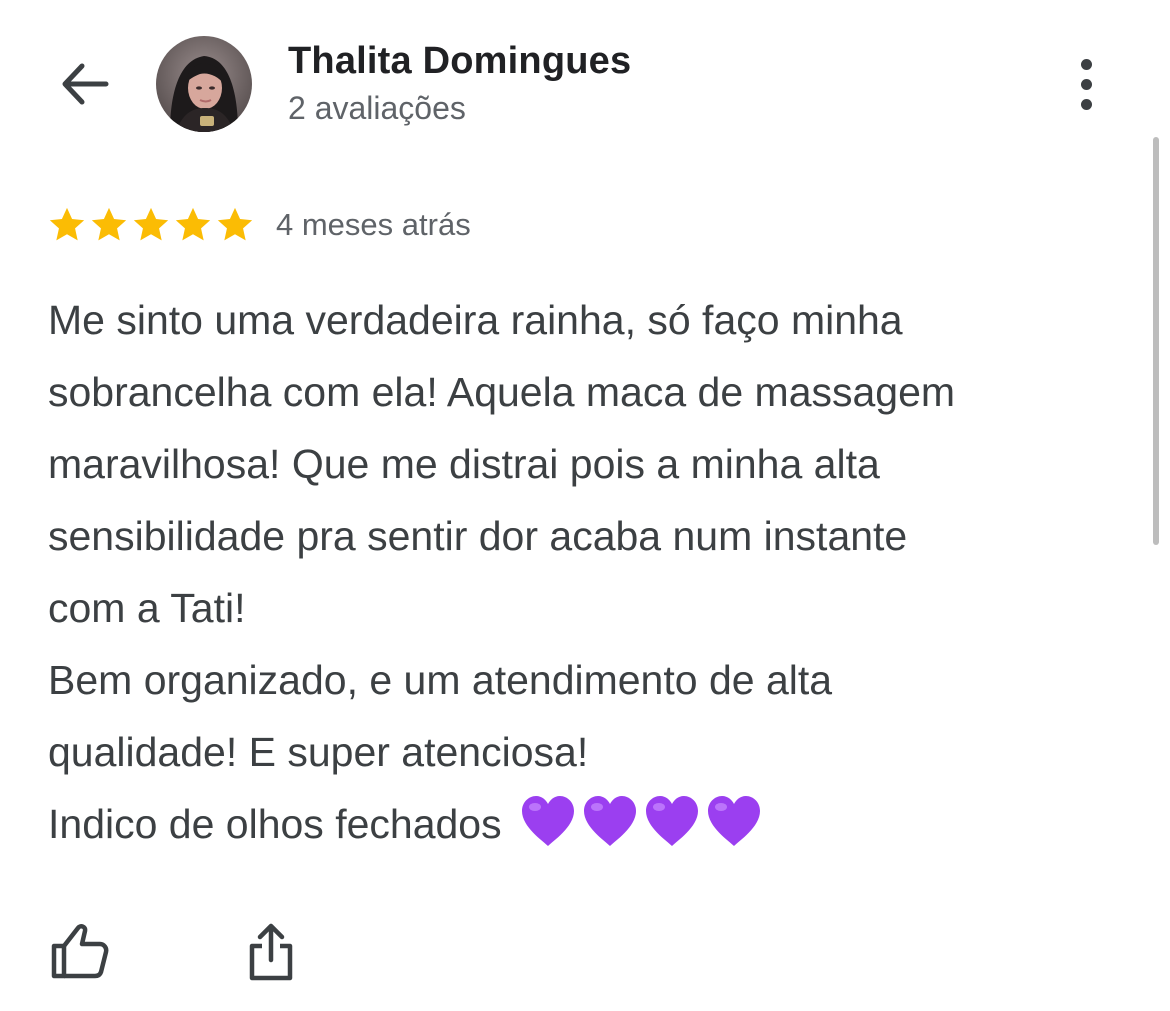 The height and width of the screenshot is (1011, 1170). Describe the element at coordinates (377, 108) in the screenshot. I see `review-count: 2 avaliações` at that location.